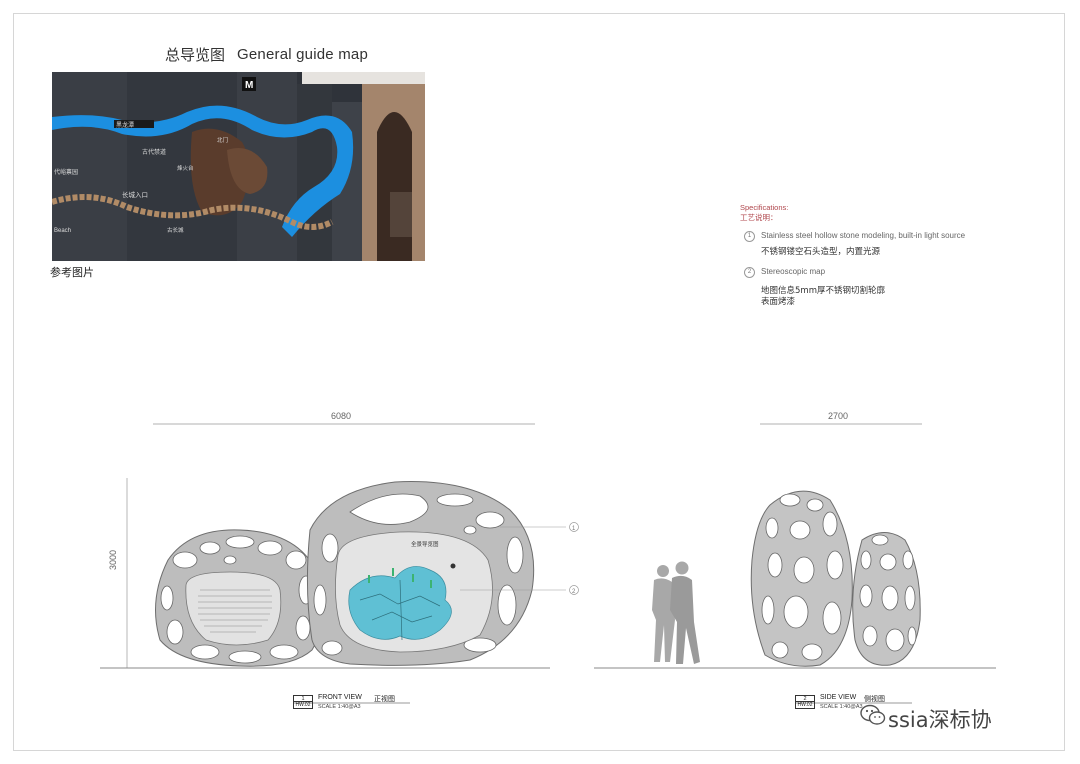 The height and width of the screenshot is (764, 1080). I want to click on front-view-number: 1, so click(303, 698).